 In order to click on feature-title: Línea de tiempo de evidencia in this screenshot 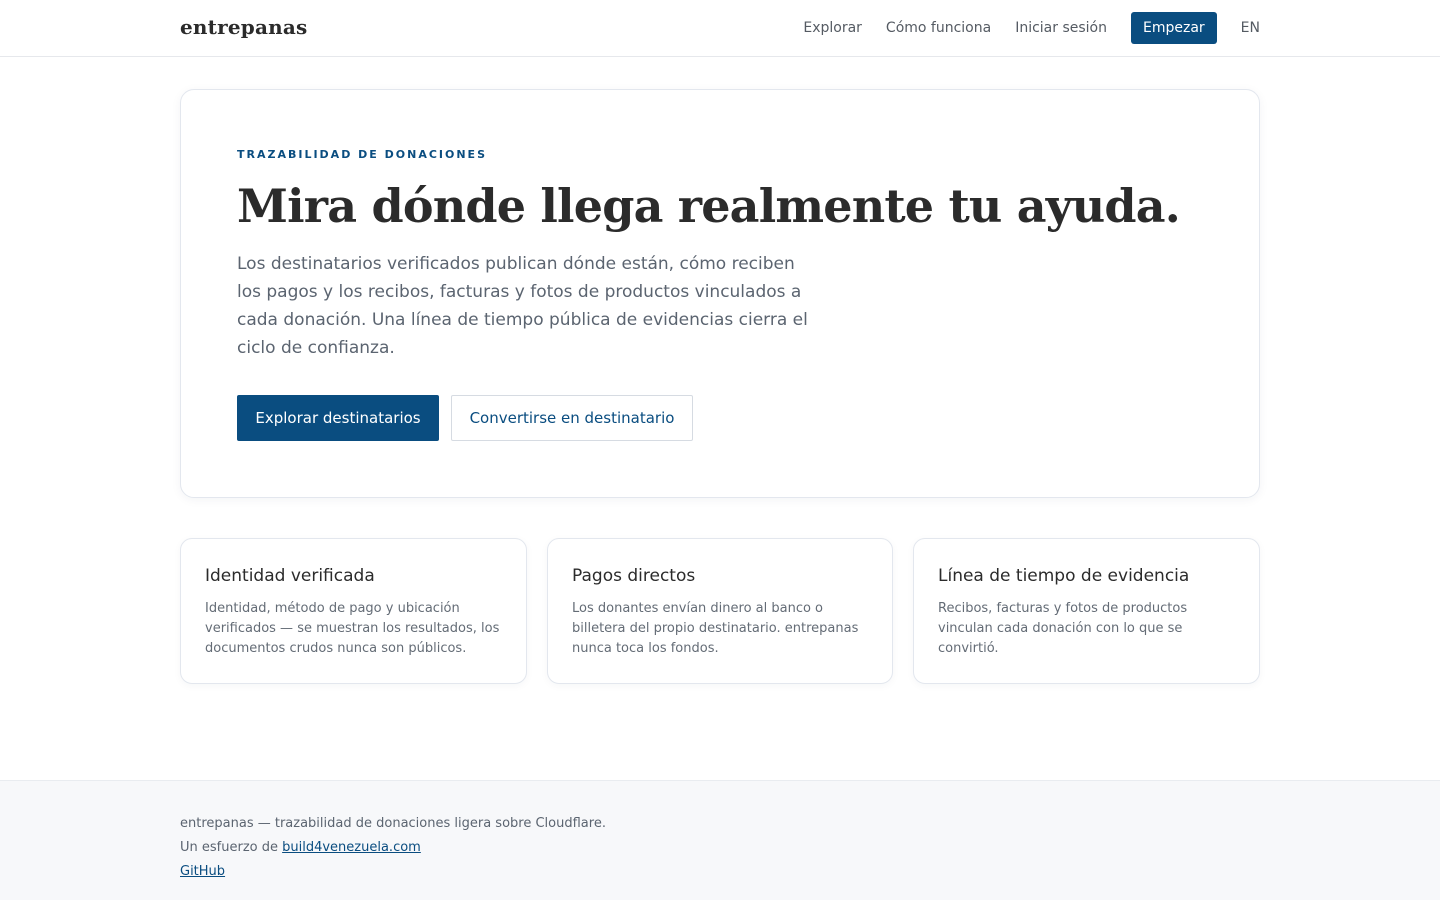, I will do `click(1064, 576)`.